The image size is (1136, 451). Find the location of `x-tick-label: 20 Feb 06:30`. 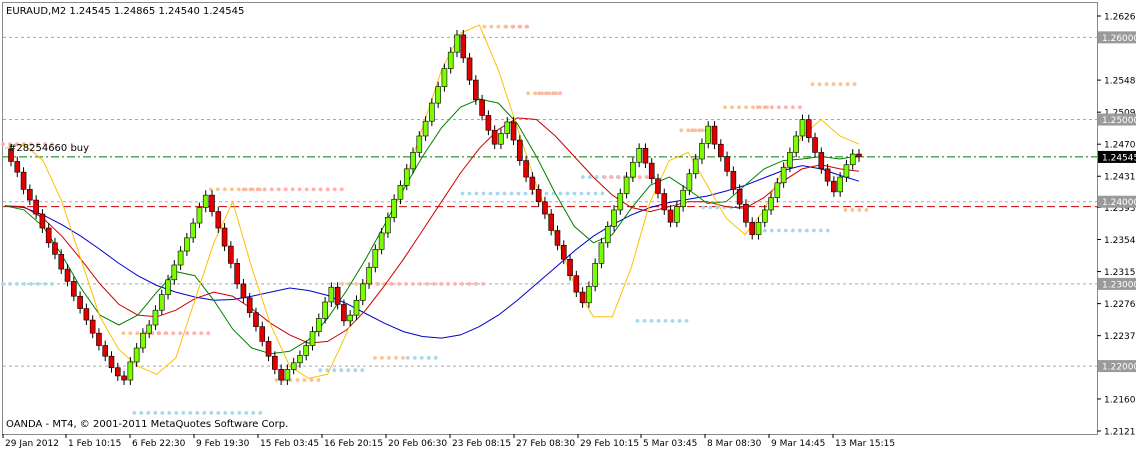

x-tick-label: 20 Feb 06:30 is located at coordinates (417, 444).